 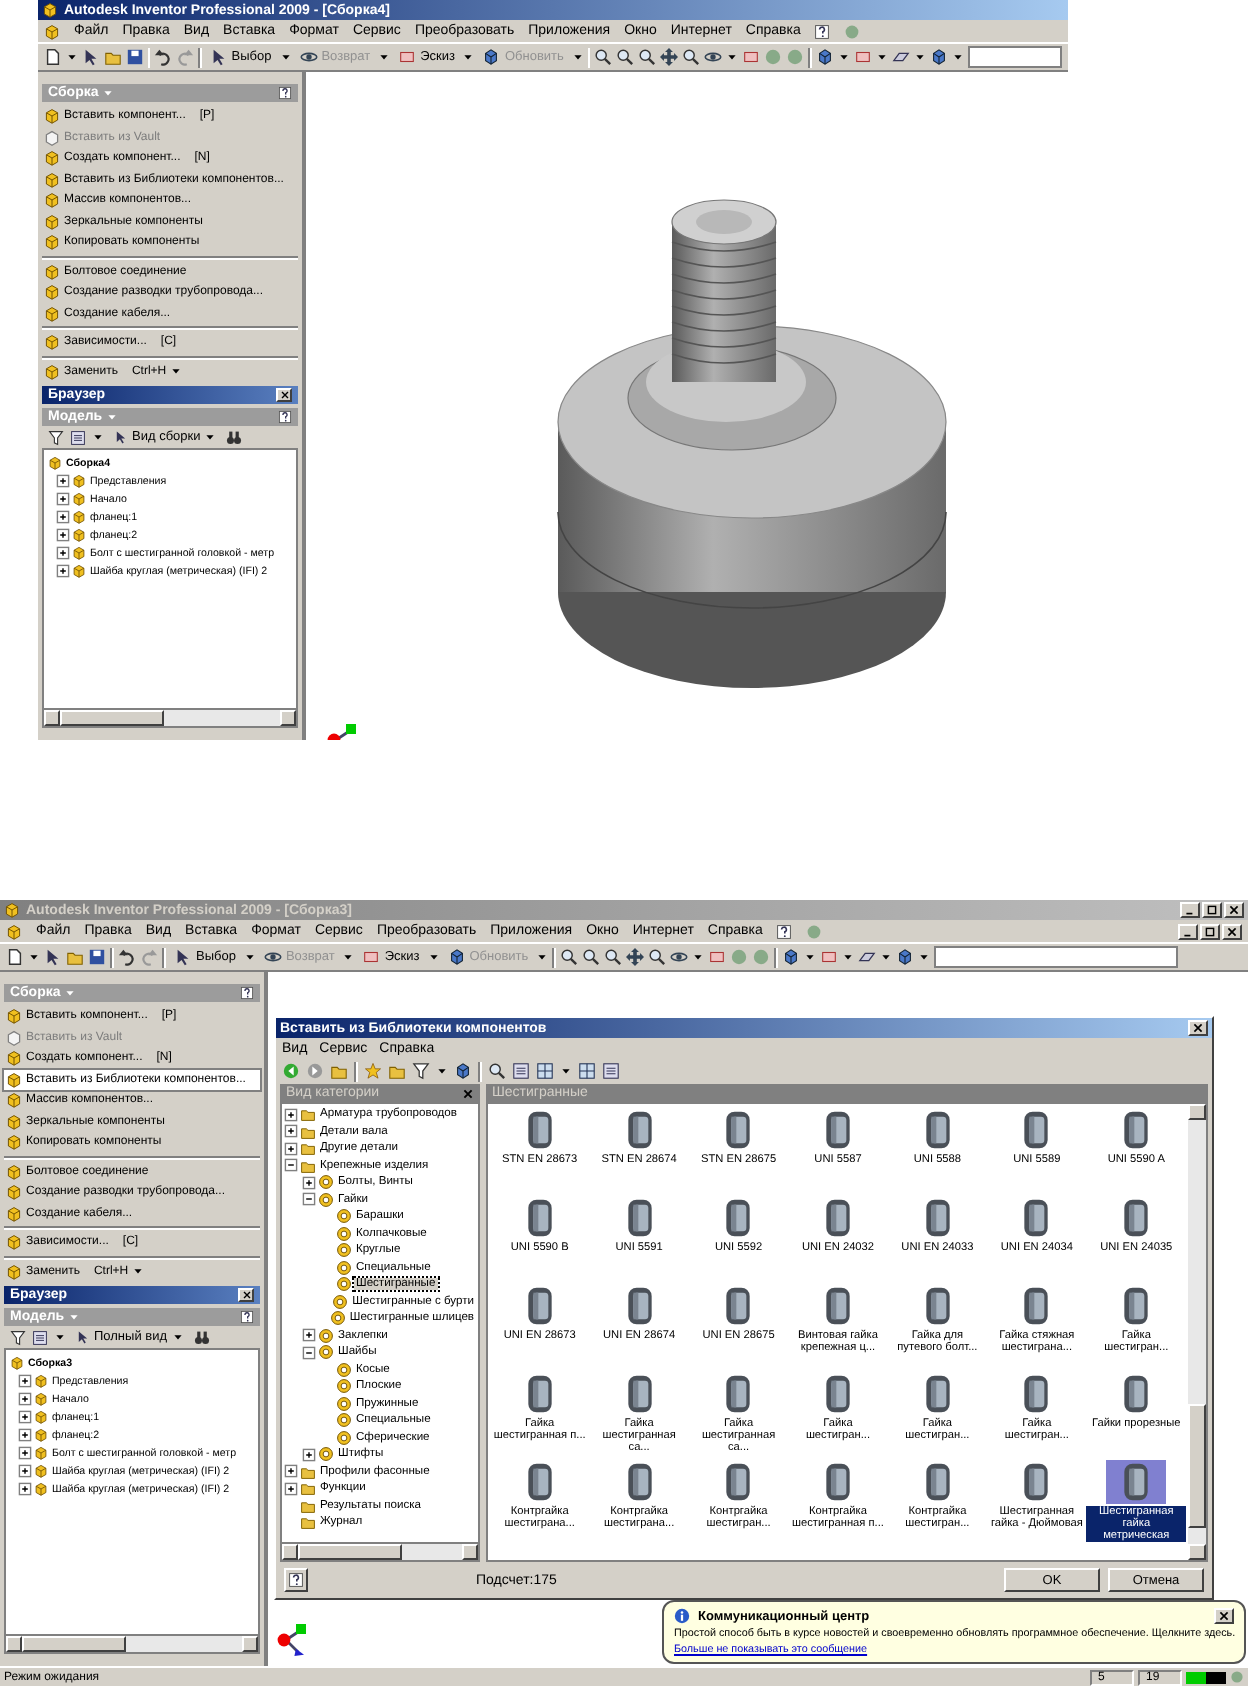 I want to click on funnel-icon, so click(x=421, y=1071).